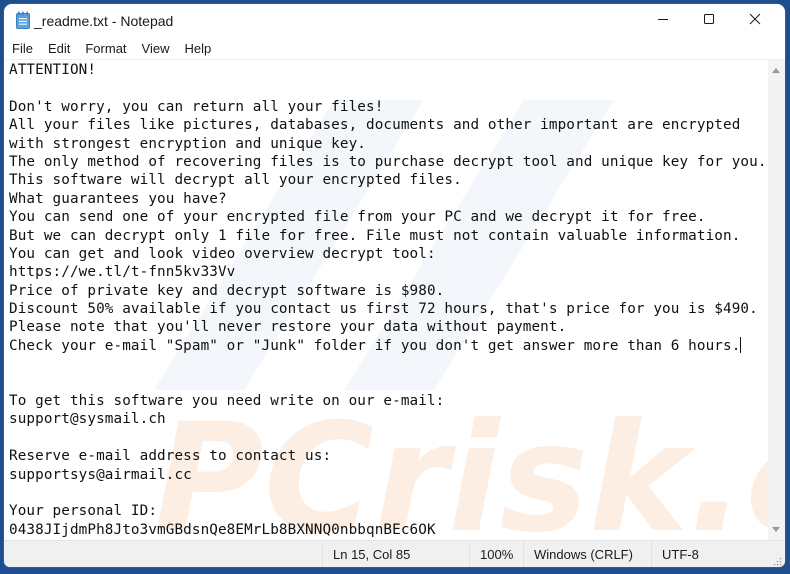 This screenshot has height=574, width=790. I want to click on vertical-scrollbar, so click(776, 300).